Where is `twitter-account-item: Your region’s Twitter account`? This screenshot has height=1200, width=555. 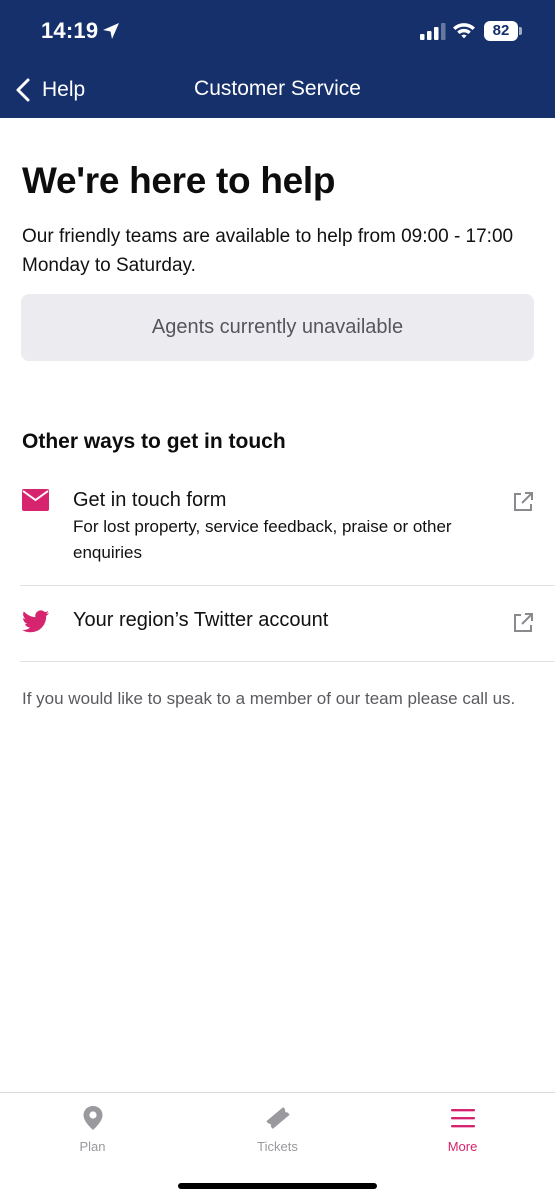 twitter-account-item: Your region’s Twitter account is located at coordinates (288, 623).